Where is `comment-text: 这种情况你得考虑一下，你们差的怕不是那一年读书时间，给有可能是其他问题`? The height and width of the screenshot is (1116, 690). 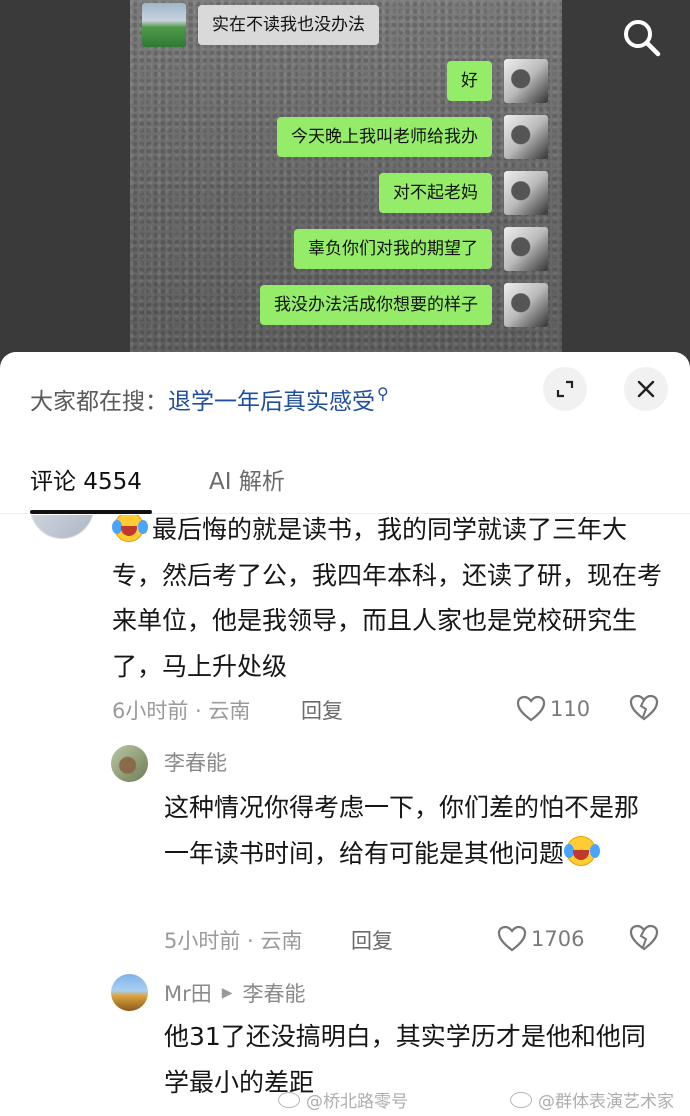 comment-text: 这种情况你得考虑一下，你们差的怕不是那一年读书时间，给有可能是其他问题 is located at coordinates (402, 830).